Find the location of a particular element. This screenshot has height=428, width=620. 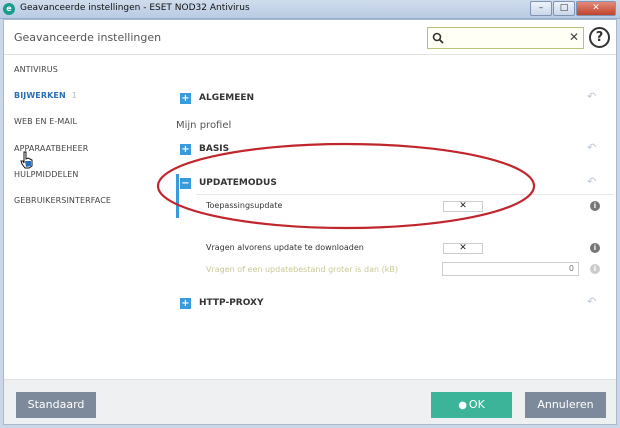

search-box: ✕ is located at coordinates (505, 38).